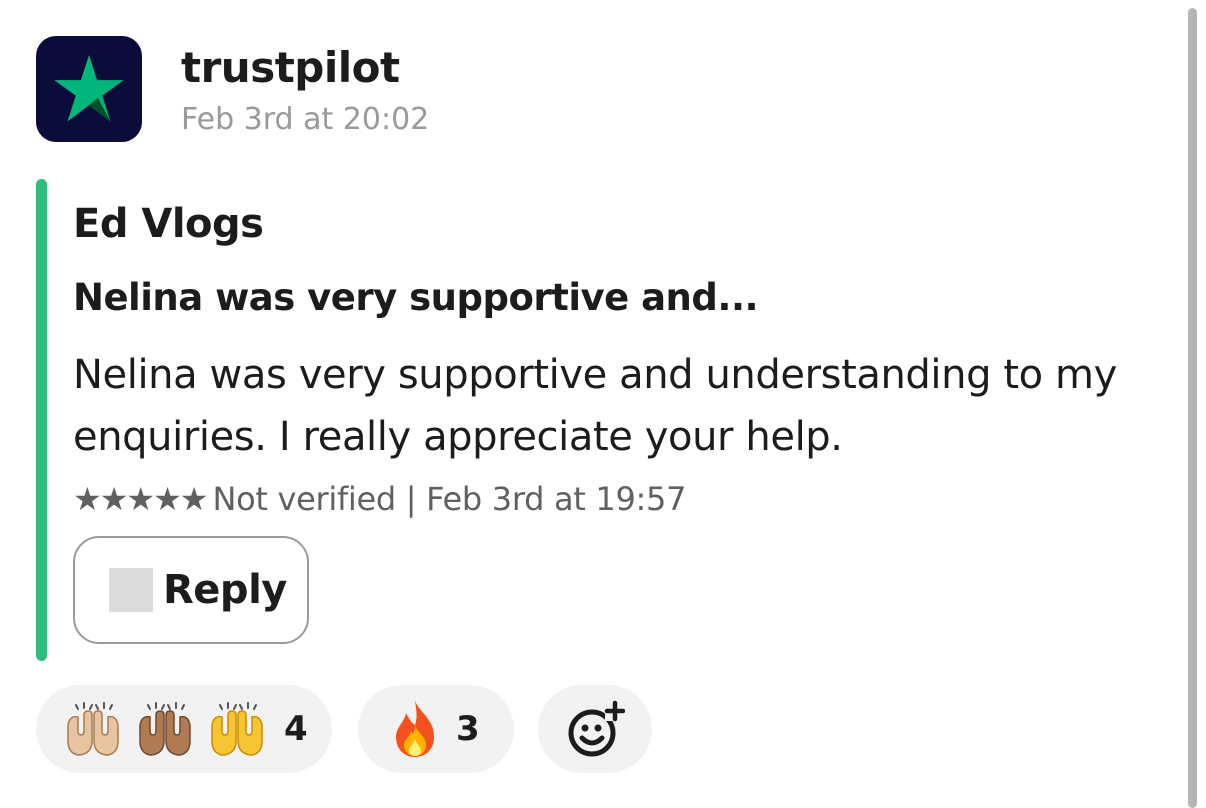 This screenshot has height=808, width=1206. Describe the element at coordinates (41, 420) in the screenshot. I see `attachment-color-bar` at that location.